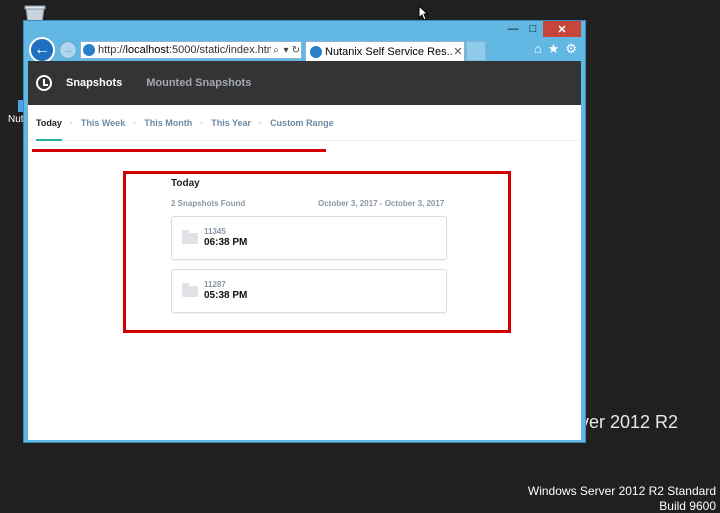 Image resolution: width=720 pixels, height=513 pixels. I want to click on back-button: ←, so click(42, 50).